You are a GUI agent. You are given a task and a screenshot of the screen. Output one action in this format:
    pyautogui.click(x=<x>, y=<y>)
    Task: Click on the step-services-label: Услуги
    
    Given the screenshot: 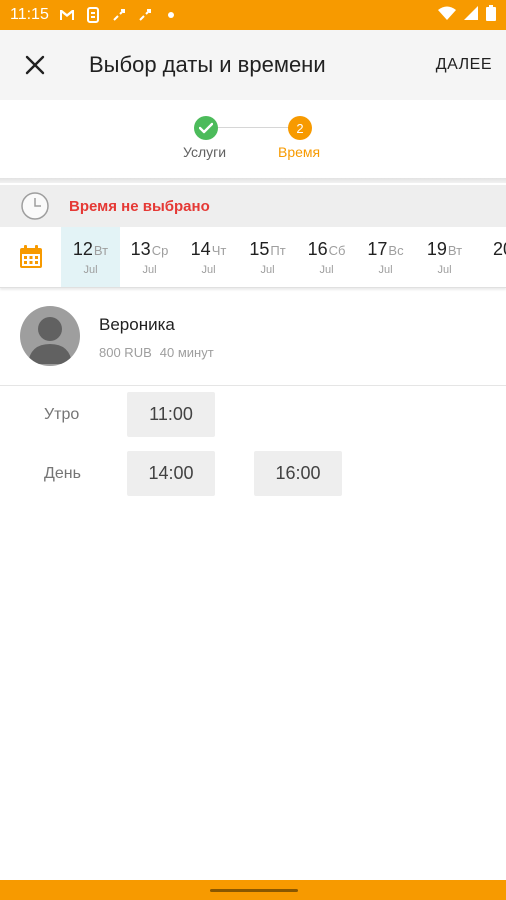 What is the action you would take?
    pyautogui.click(x=204, y=152)
    